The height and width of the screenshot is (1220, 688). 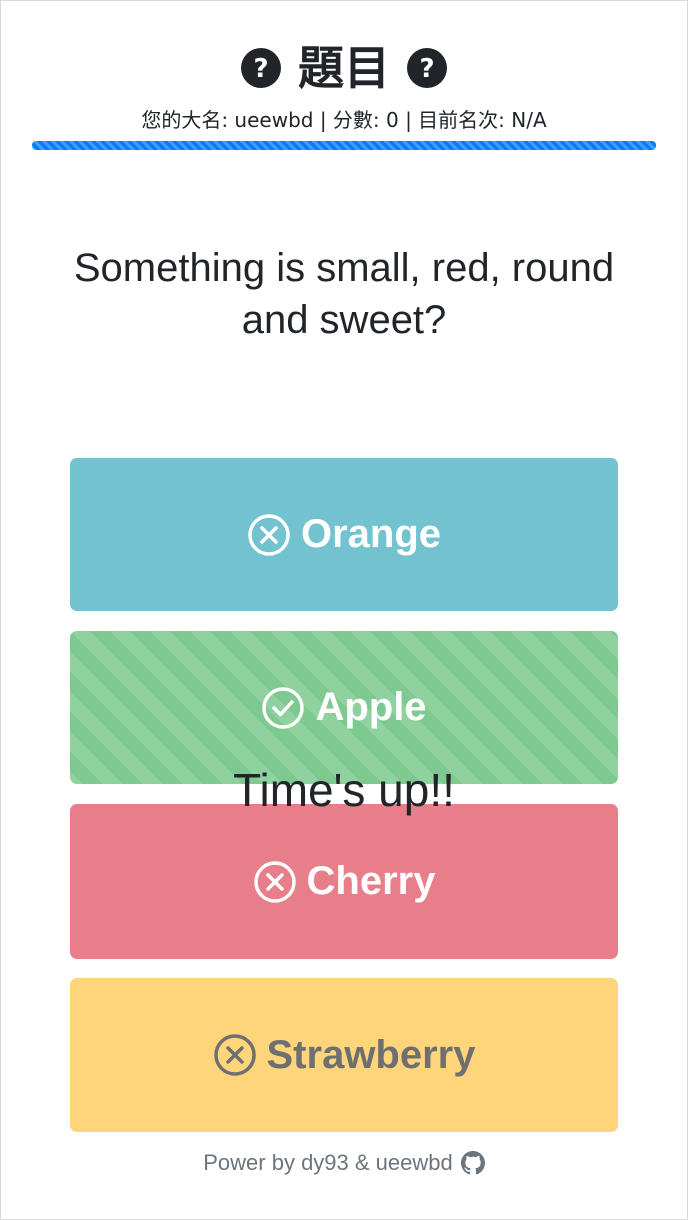 What do you see at coordinates (371, 534) in the screenshot?
I see `choice-label: Orange` at bounding box center [371, 534].